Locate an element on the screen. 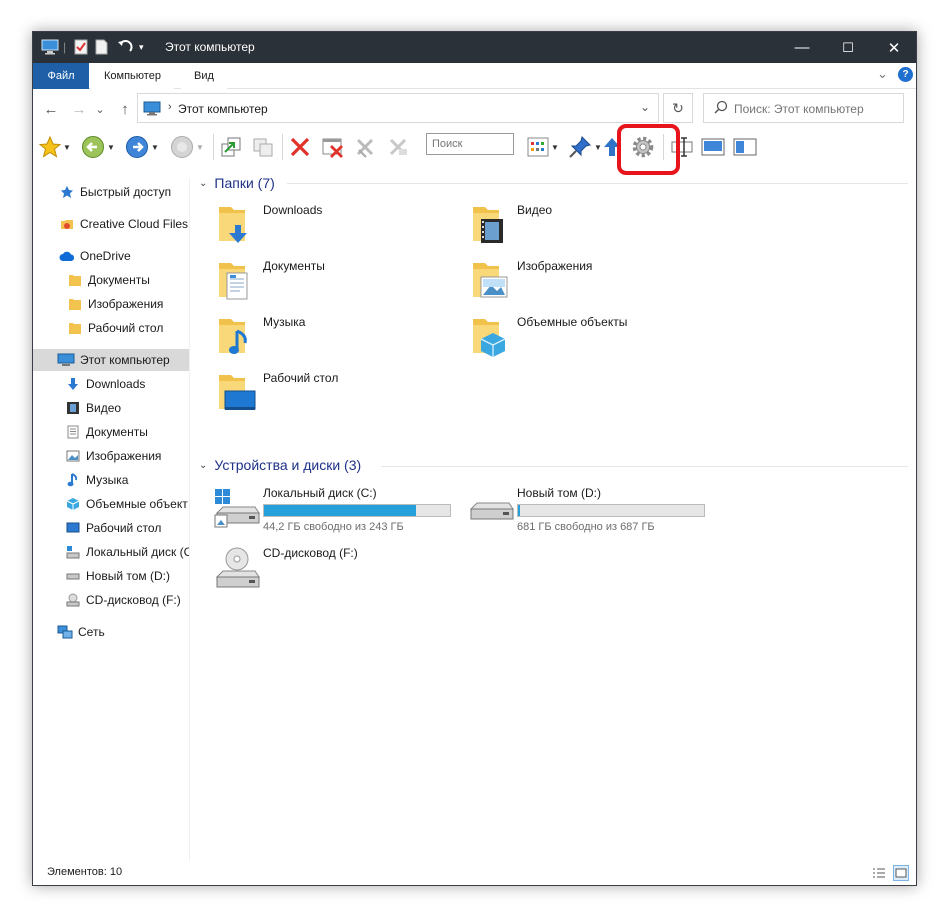 The image size is (949, 918). nav-item-videos: Видео is located at coordinates (111, 408).